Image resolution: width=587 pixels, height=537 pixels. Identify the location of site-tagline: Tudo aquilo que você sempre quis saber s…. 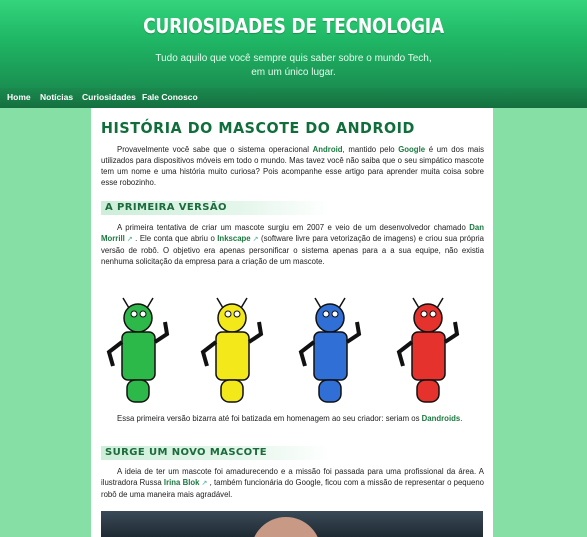
(293, 65).